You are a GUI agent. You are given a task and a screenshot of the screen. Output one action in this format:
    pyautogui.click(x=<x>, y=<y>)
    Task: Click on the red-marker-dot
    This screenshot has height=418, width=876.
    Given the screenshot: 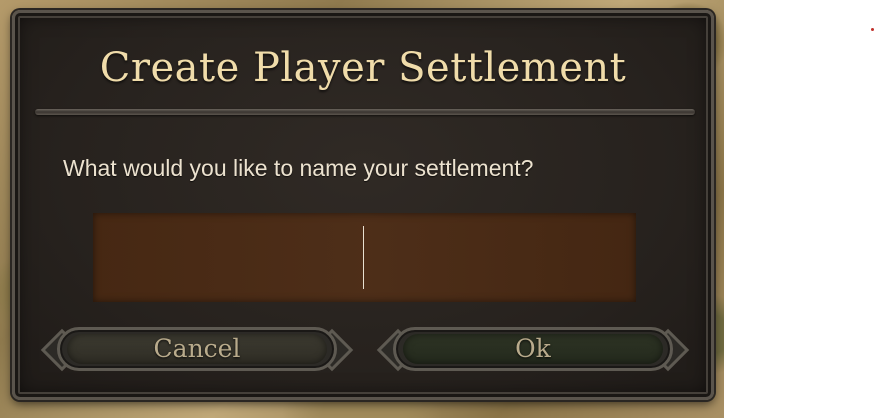 What is the action you would take?
    pyautogui.click(x=872, y=29)
    